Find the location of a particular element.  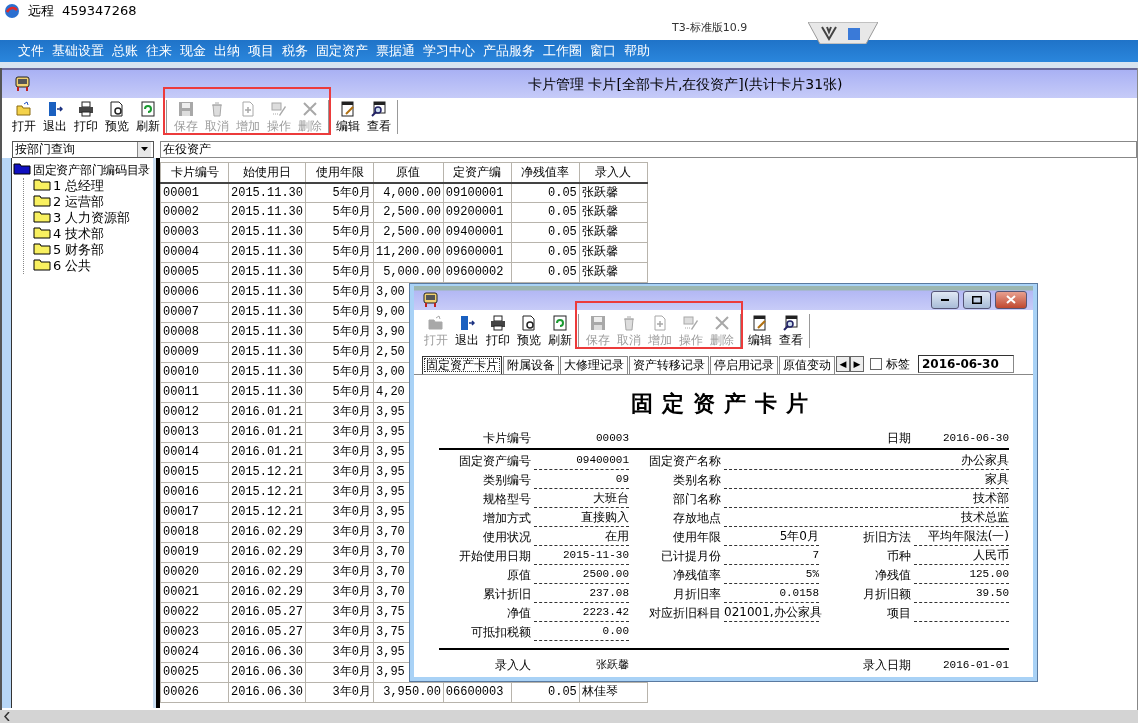

table-cell: 00009 is located at coordinates (194, 352).